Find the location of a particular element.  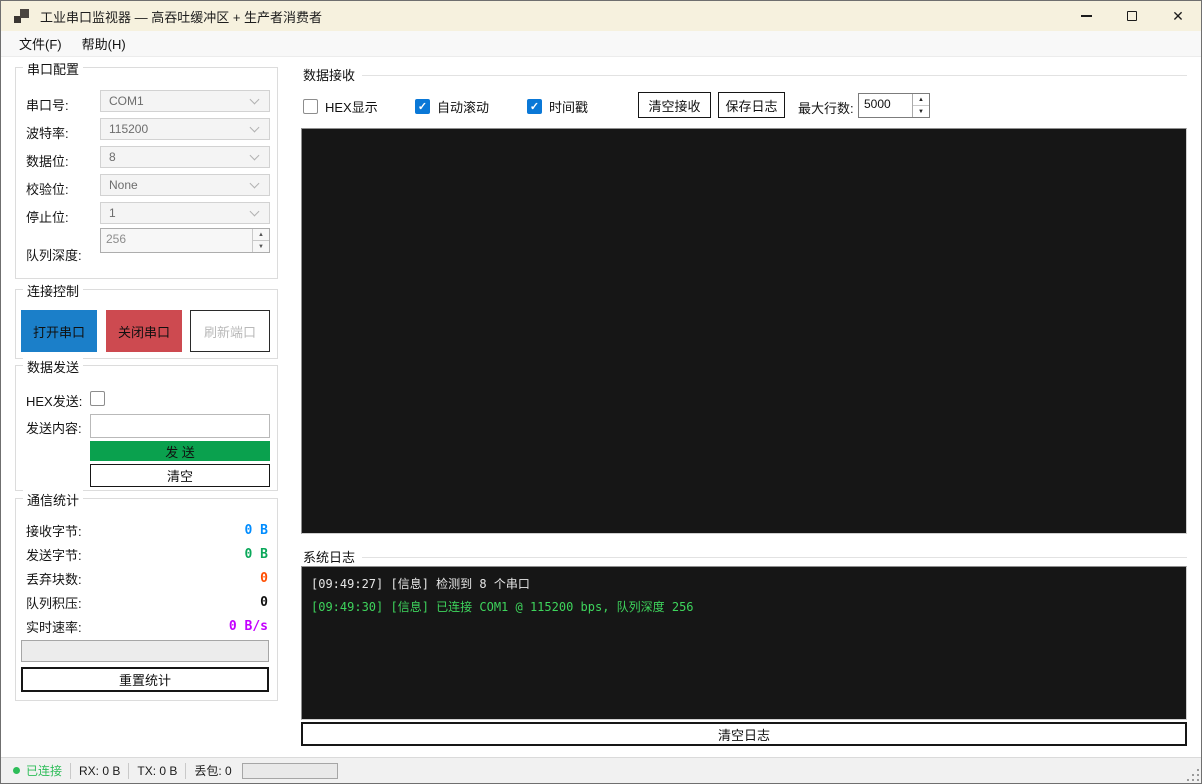

maximize-icon is located at coordinates (1132, 16).